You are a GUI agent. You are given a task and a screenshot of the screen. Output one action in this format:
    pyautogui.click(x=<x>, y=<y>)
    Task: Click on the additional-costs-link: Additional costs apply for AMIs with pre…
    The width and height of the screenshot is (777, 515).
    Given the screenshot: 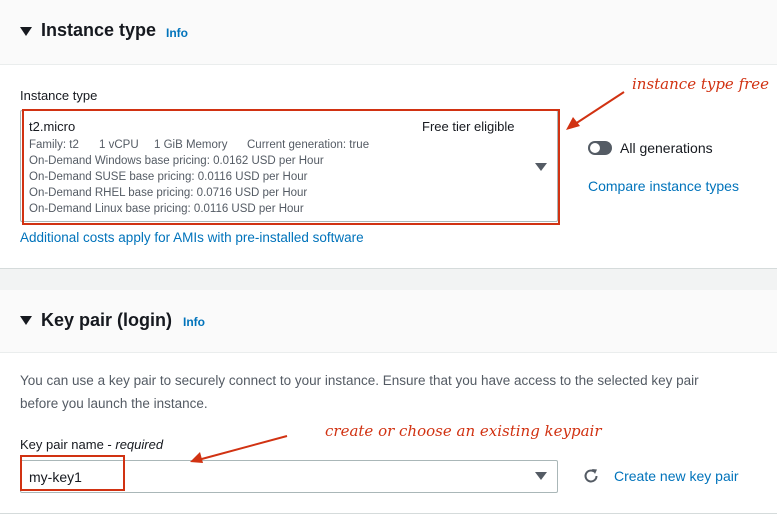 What is the action you would take?
    pyautogui.click(x=192, y=237)
    